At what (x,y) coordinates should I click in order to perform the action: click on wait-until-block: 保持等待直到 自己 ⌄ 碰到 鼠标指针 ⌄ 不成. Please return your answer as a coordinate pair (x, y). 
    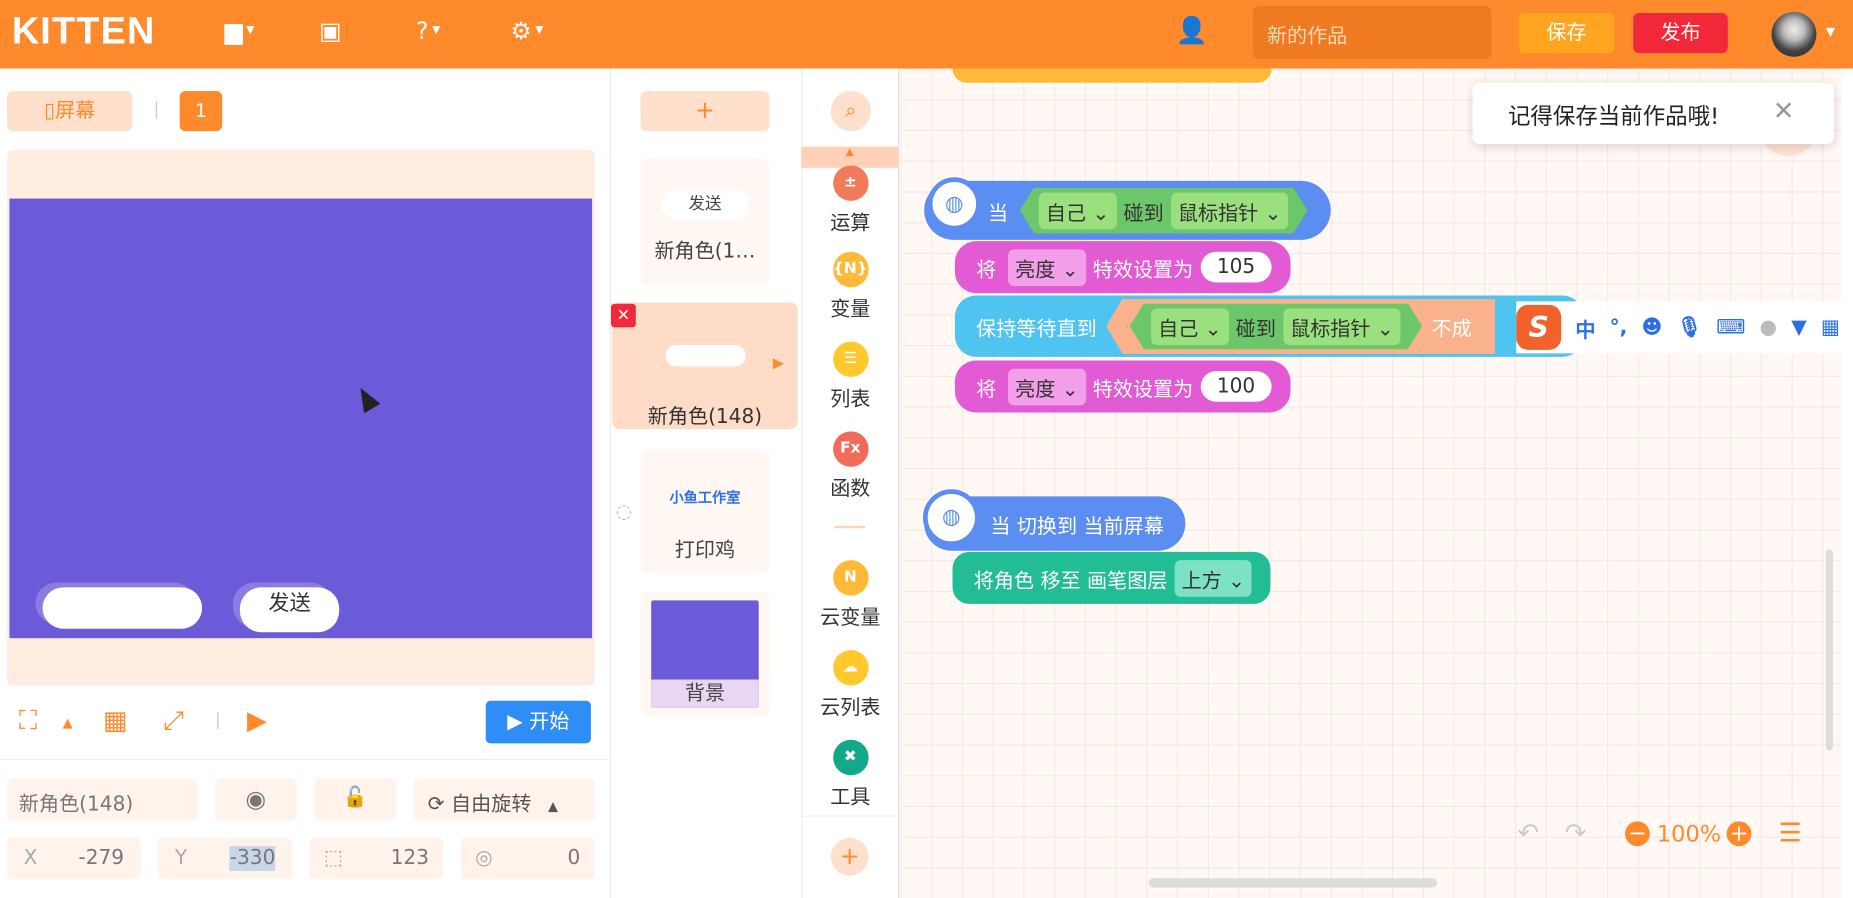
    Looking at the image, I should click on (1269, 326).